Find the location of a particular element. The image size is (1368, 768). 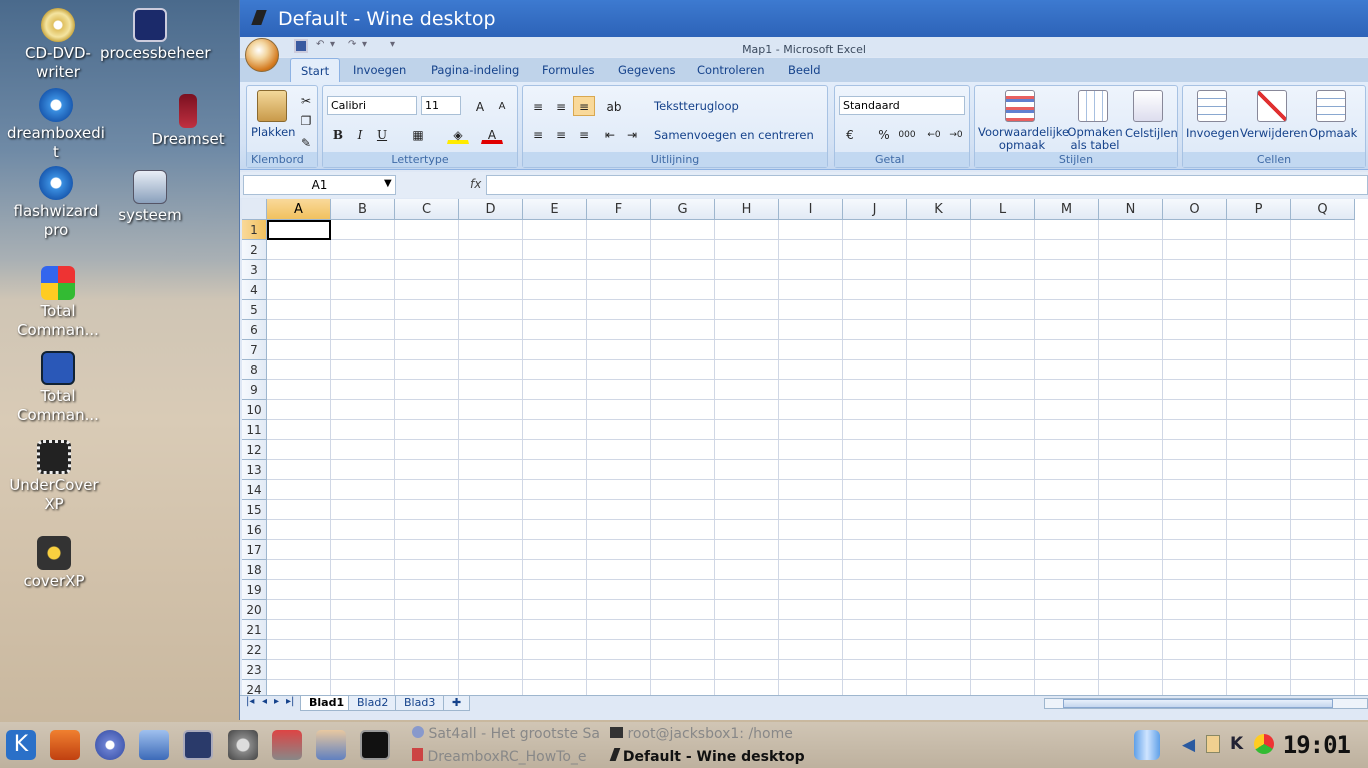

row-header-2: 2 is located at coordinates (254, 250).